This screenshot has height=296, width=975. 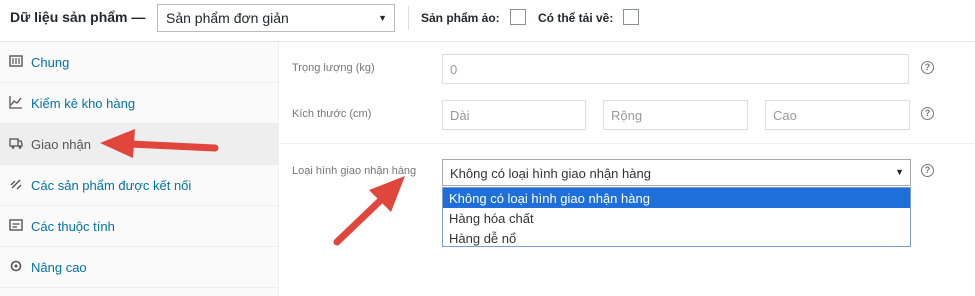 I want to click on dimensions-label: Kích thước (cm), so click(x=332, y=114).